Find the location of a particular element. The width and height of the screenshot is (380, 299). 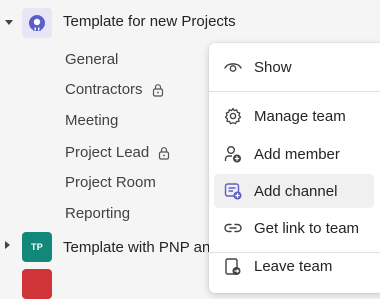

menu-item-leave-team: Leave team is located at coordinates (294, 266).